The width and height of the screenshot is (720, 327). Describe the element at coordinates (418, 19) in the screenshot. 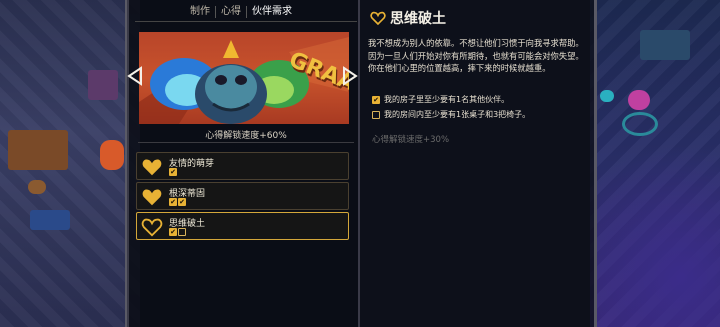

I see `detail-title: 思维破土` at that location.